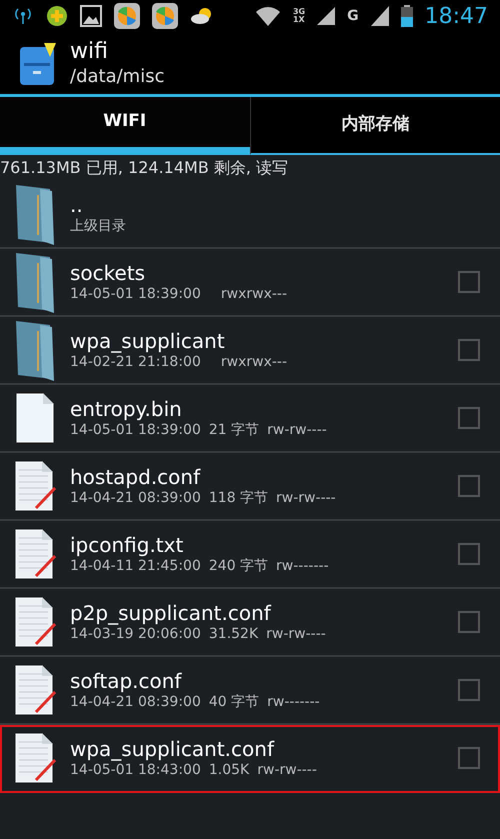 This screenshot has height=839, width=500. I want to click on clock: 18:47, so click(456, 16).